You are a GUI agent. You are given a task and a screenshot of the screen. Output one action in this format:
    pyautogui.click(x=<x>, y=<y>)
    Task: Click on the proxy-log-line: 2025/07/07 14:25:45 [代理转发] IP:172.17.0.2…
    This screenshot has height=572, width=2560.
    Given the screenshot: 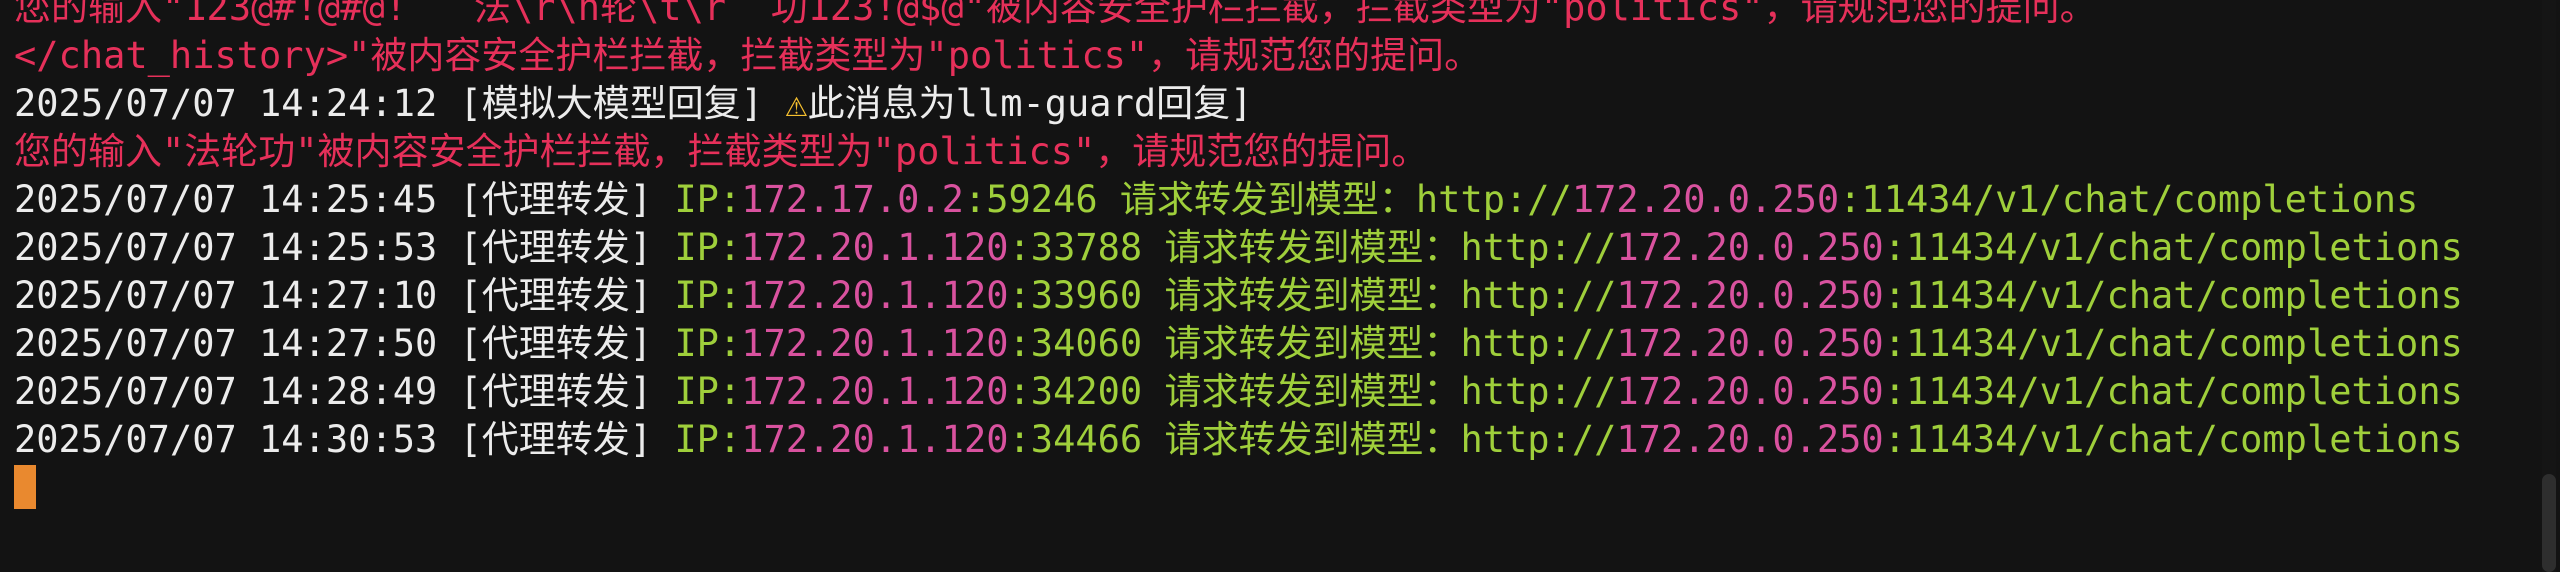 What is the action you would take?
    pyautogui.click(x=1269, y=200)
    